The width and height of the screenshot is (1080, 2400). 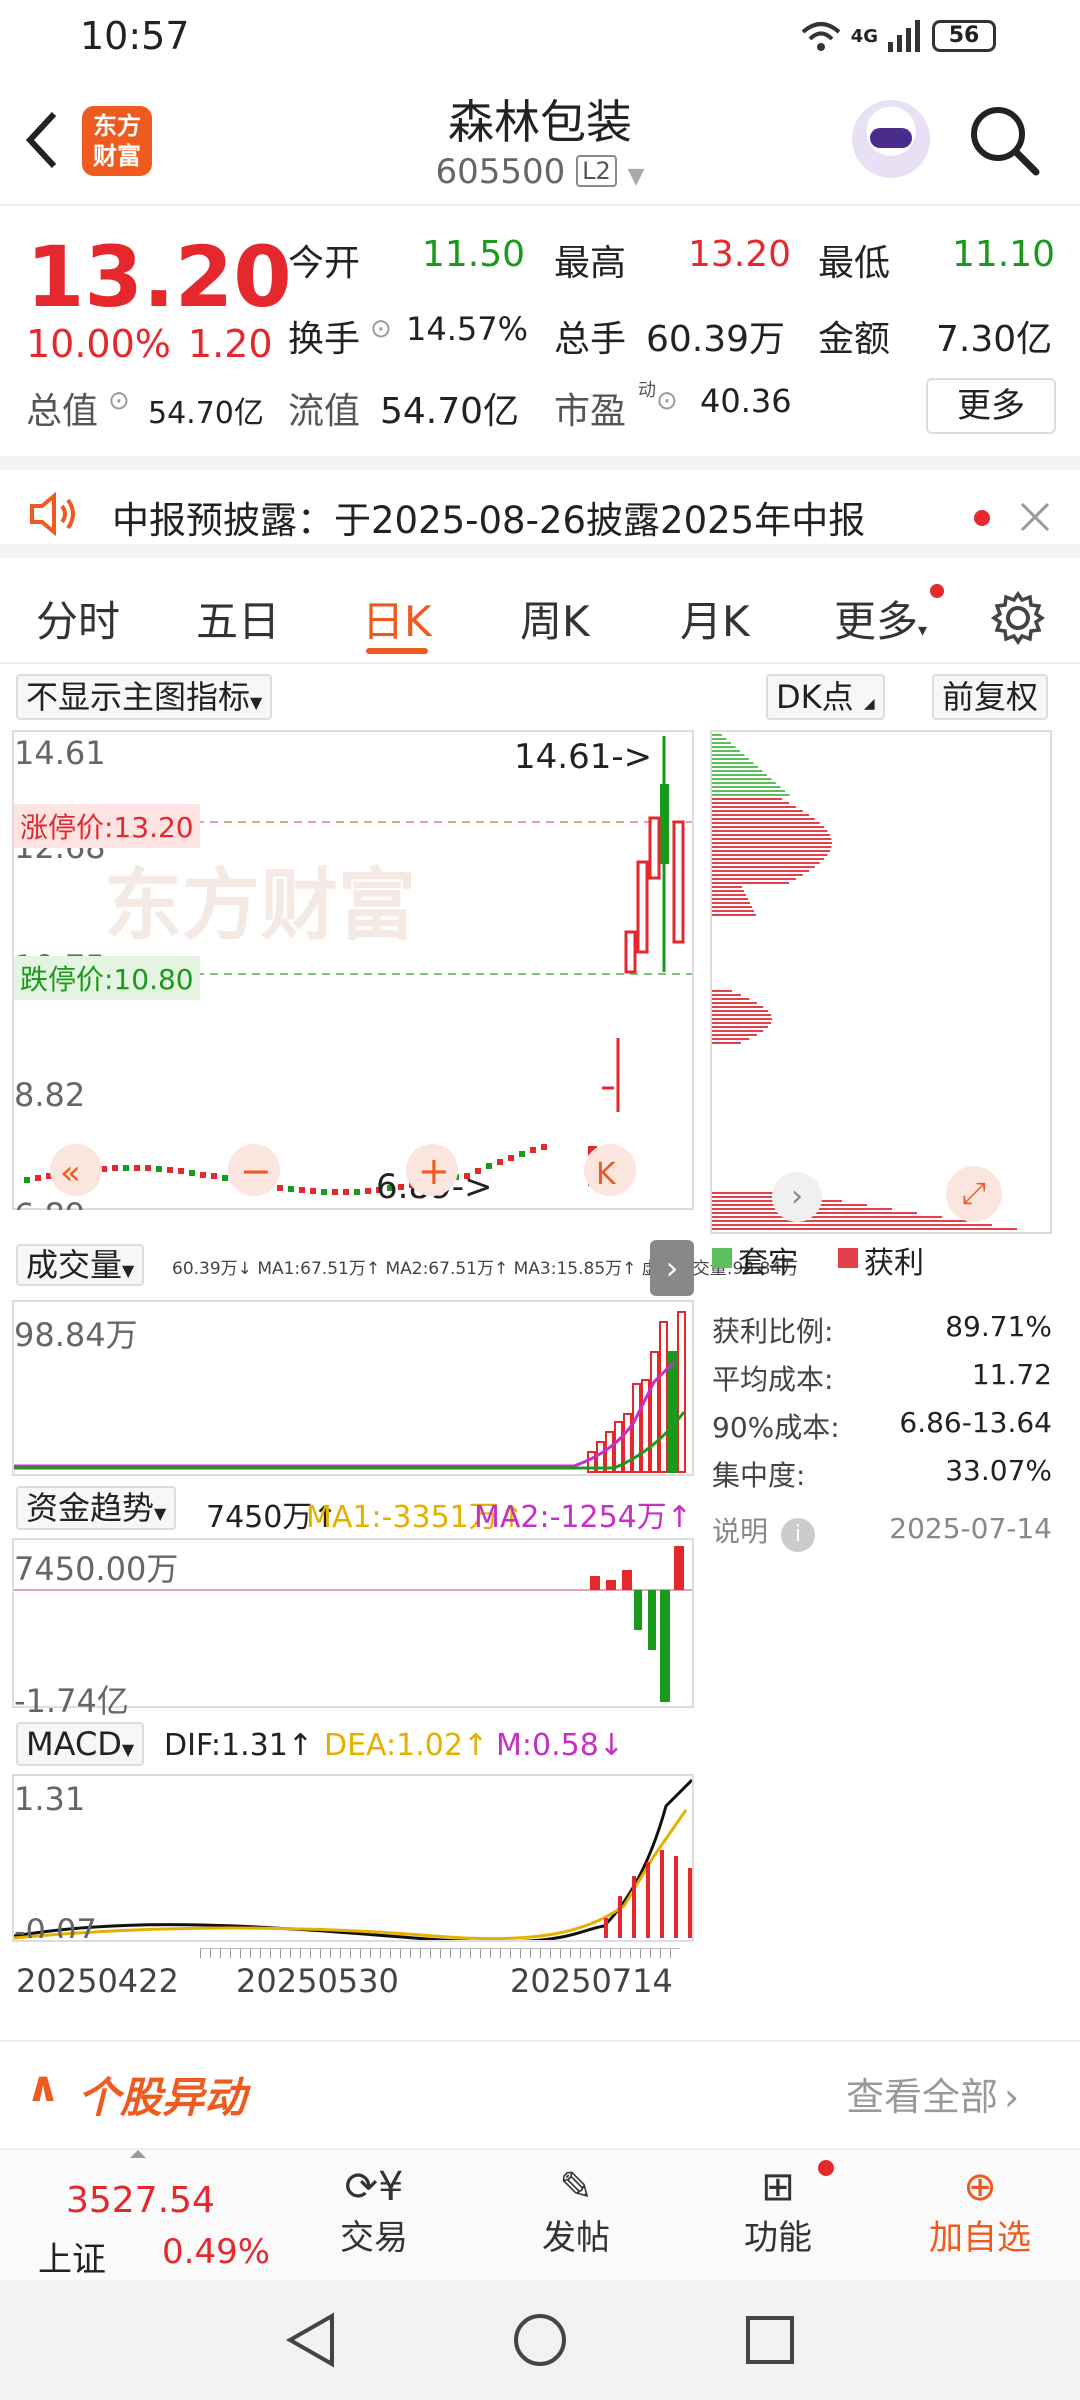 I want to click on fund-bottom-label: -1.74亿, so click(x=71, y=1701).